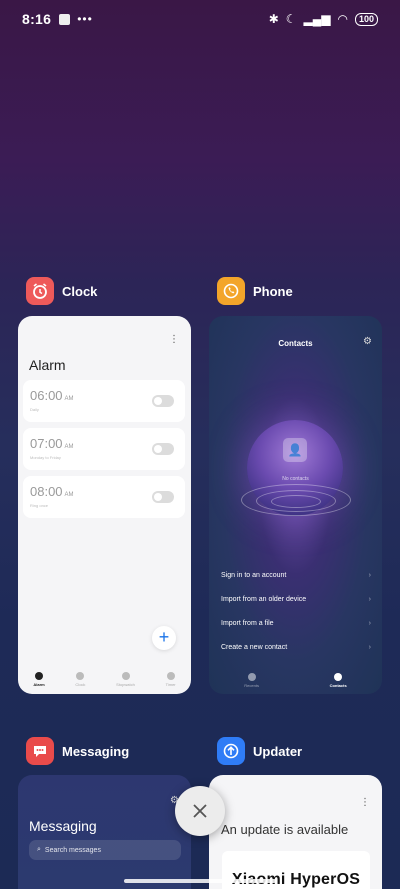 The width and height of the screenshot is (400, 889). What do you see at coordinates (170, 675) in the screenshot?
I see `timer-icon` at bounding box center [170, 675].